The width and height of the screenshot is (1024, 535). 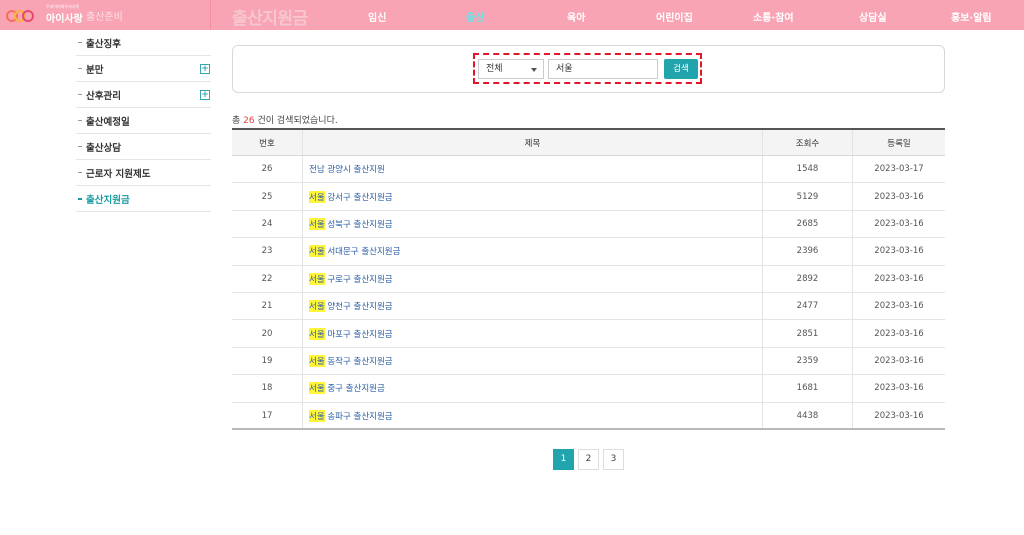 I want to click on row-number: 18, so click(x=267, y=388).